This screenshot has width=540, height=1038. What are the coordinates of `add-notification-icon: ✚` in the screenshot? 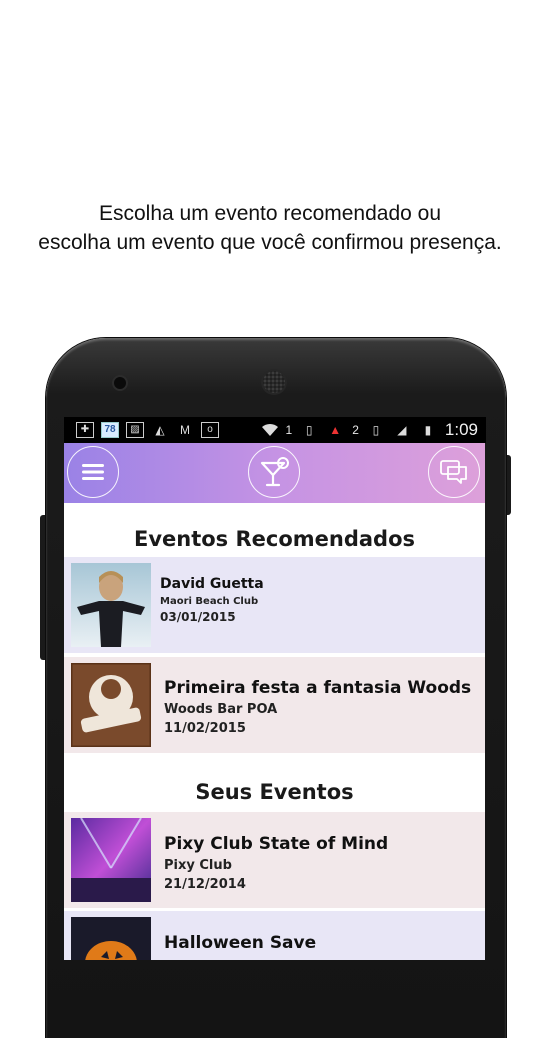 It's located at (85, 430).